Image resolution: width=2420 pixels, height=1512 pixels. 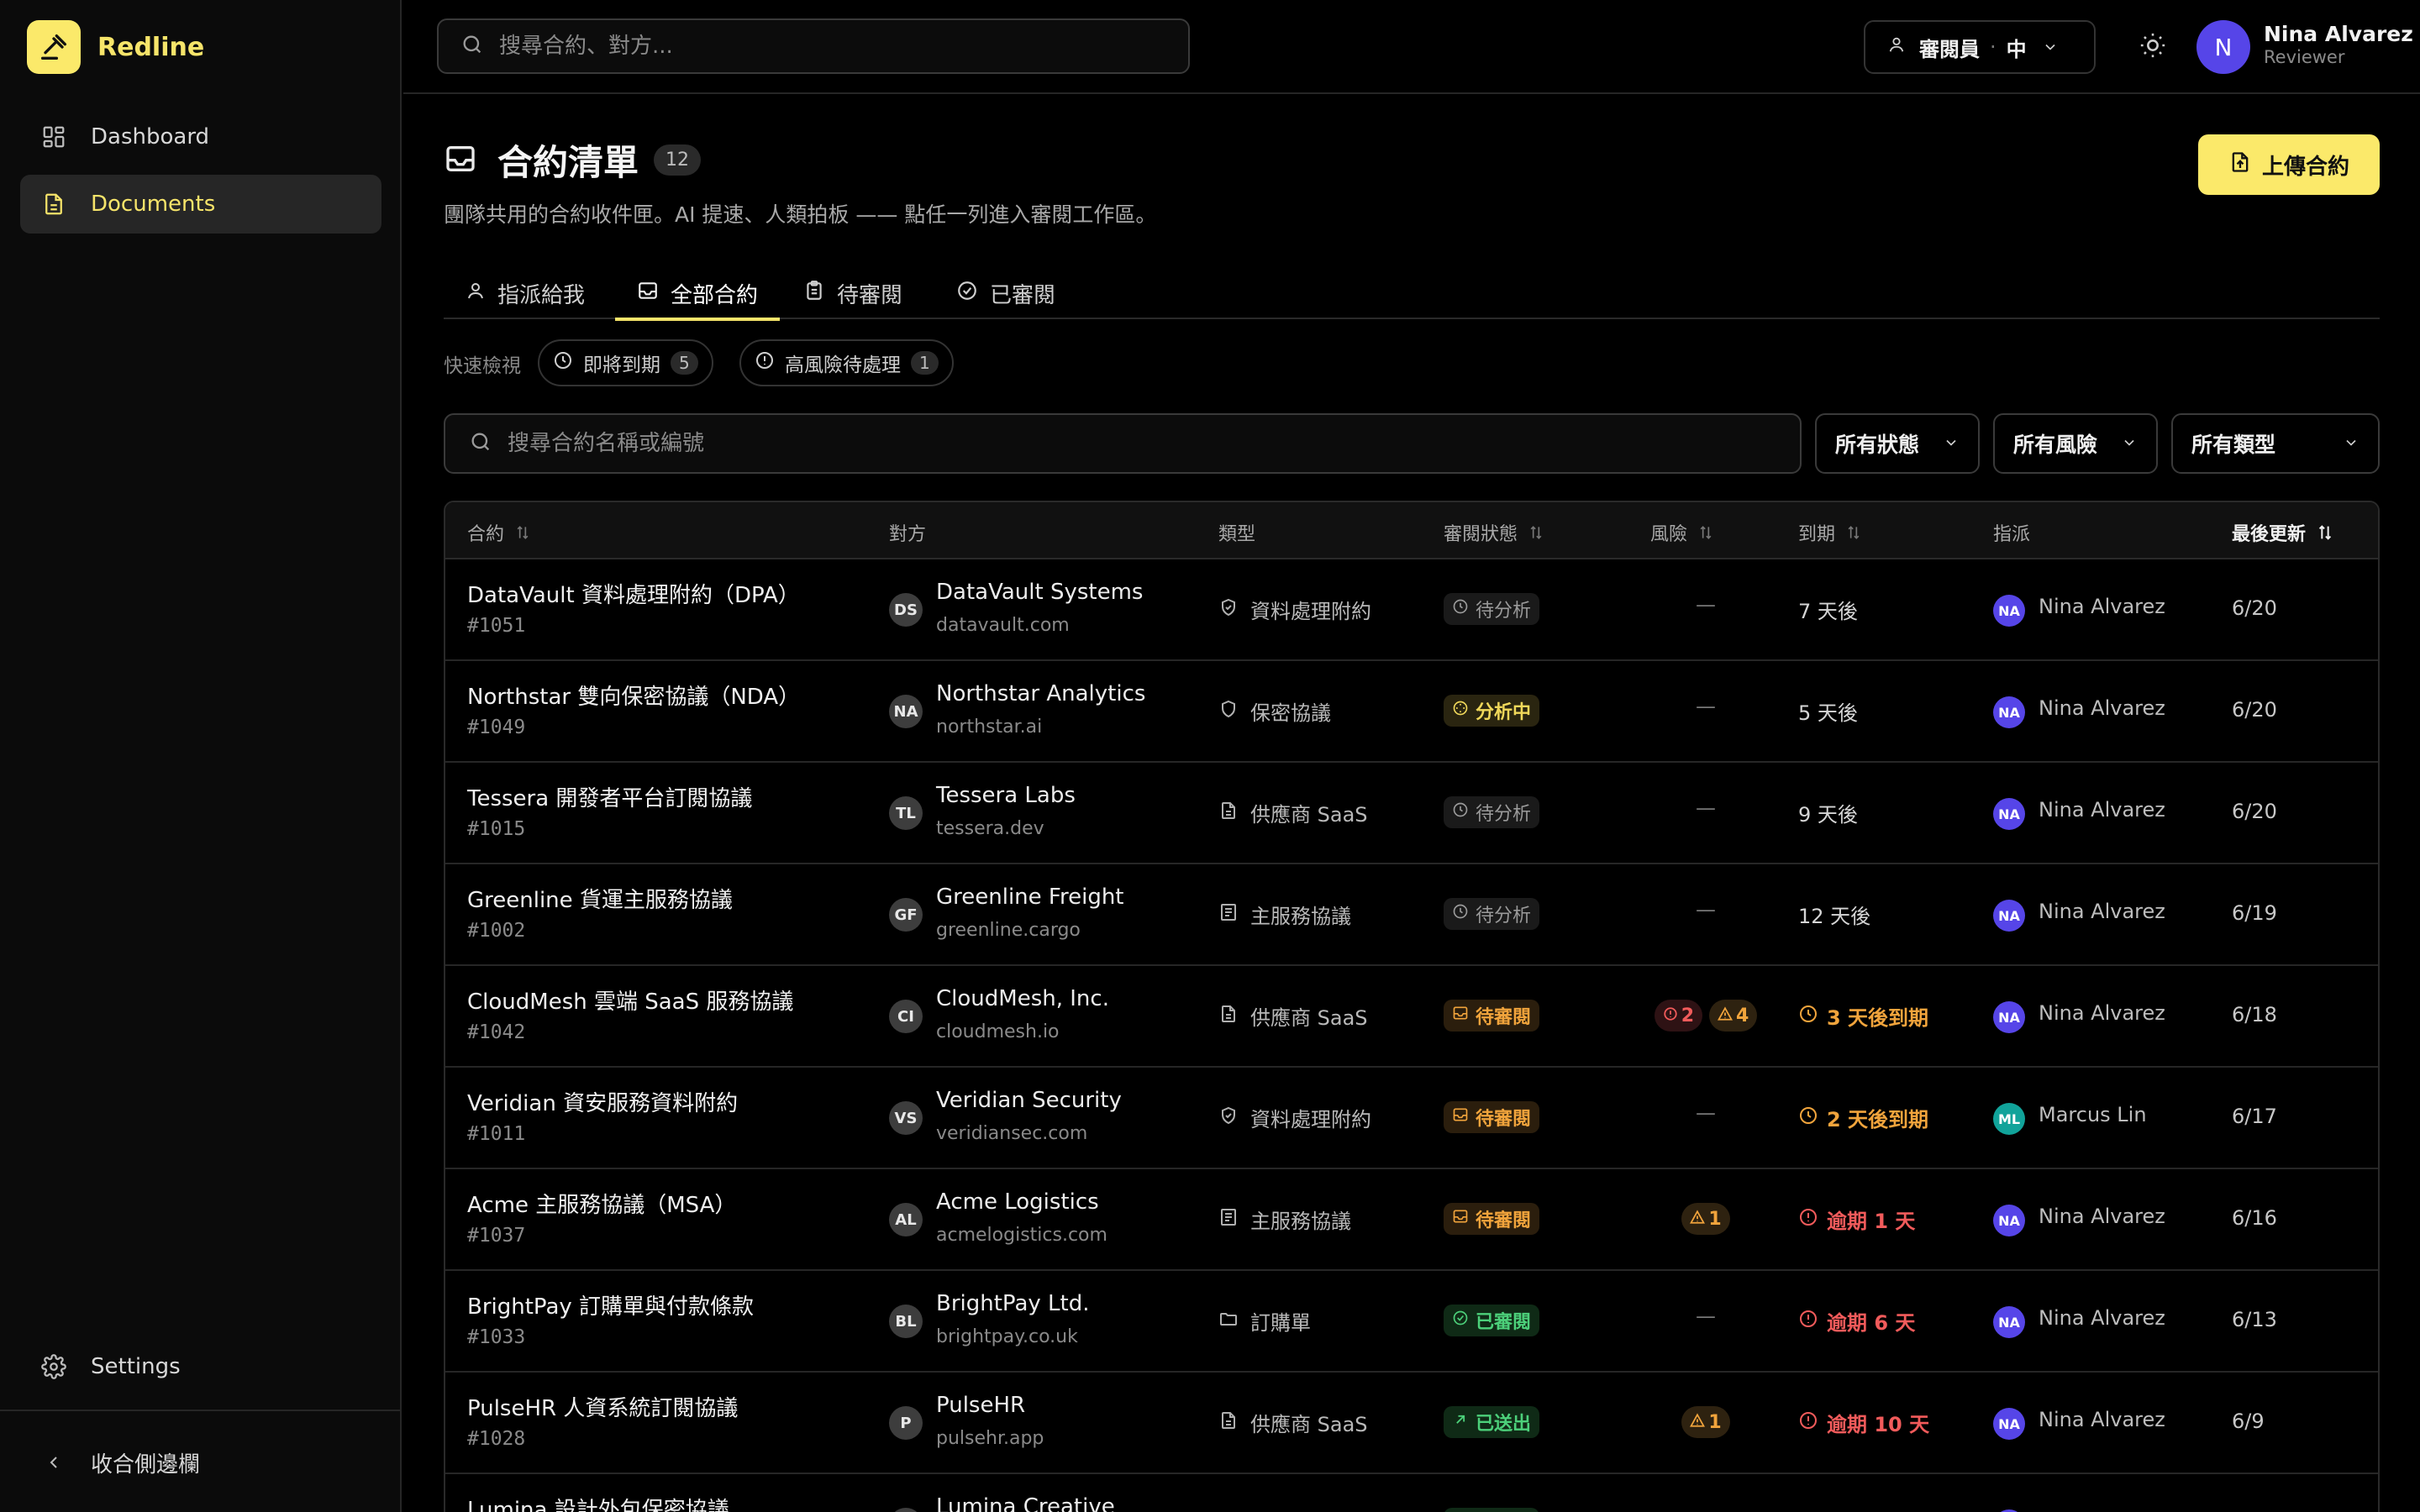 What do you see at coordinates (1228, 1321) in the screenshot?
I see `folder-icon` at bounding box center [1228, 1321].